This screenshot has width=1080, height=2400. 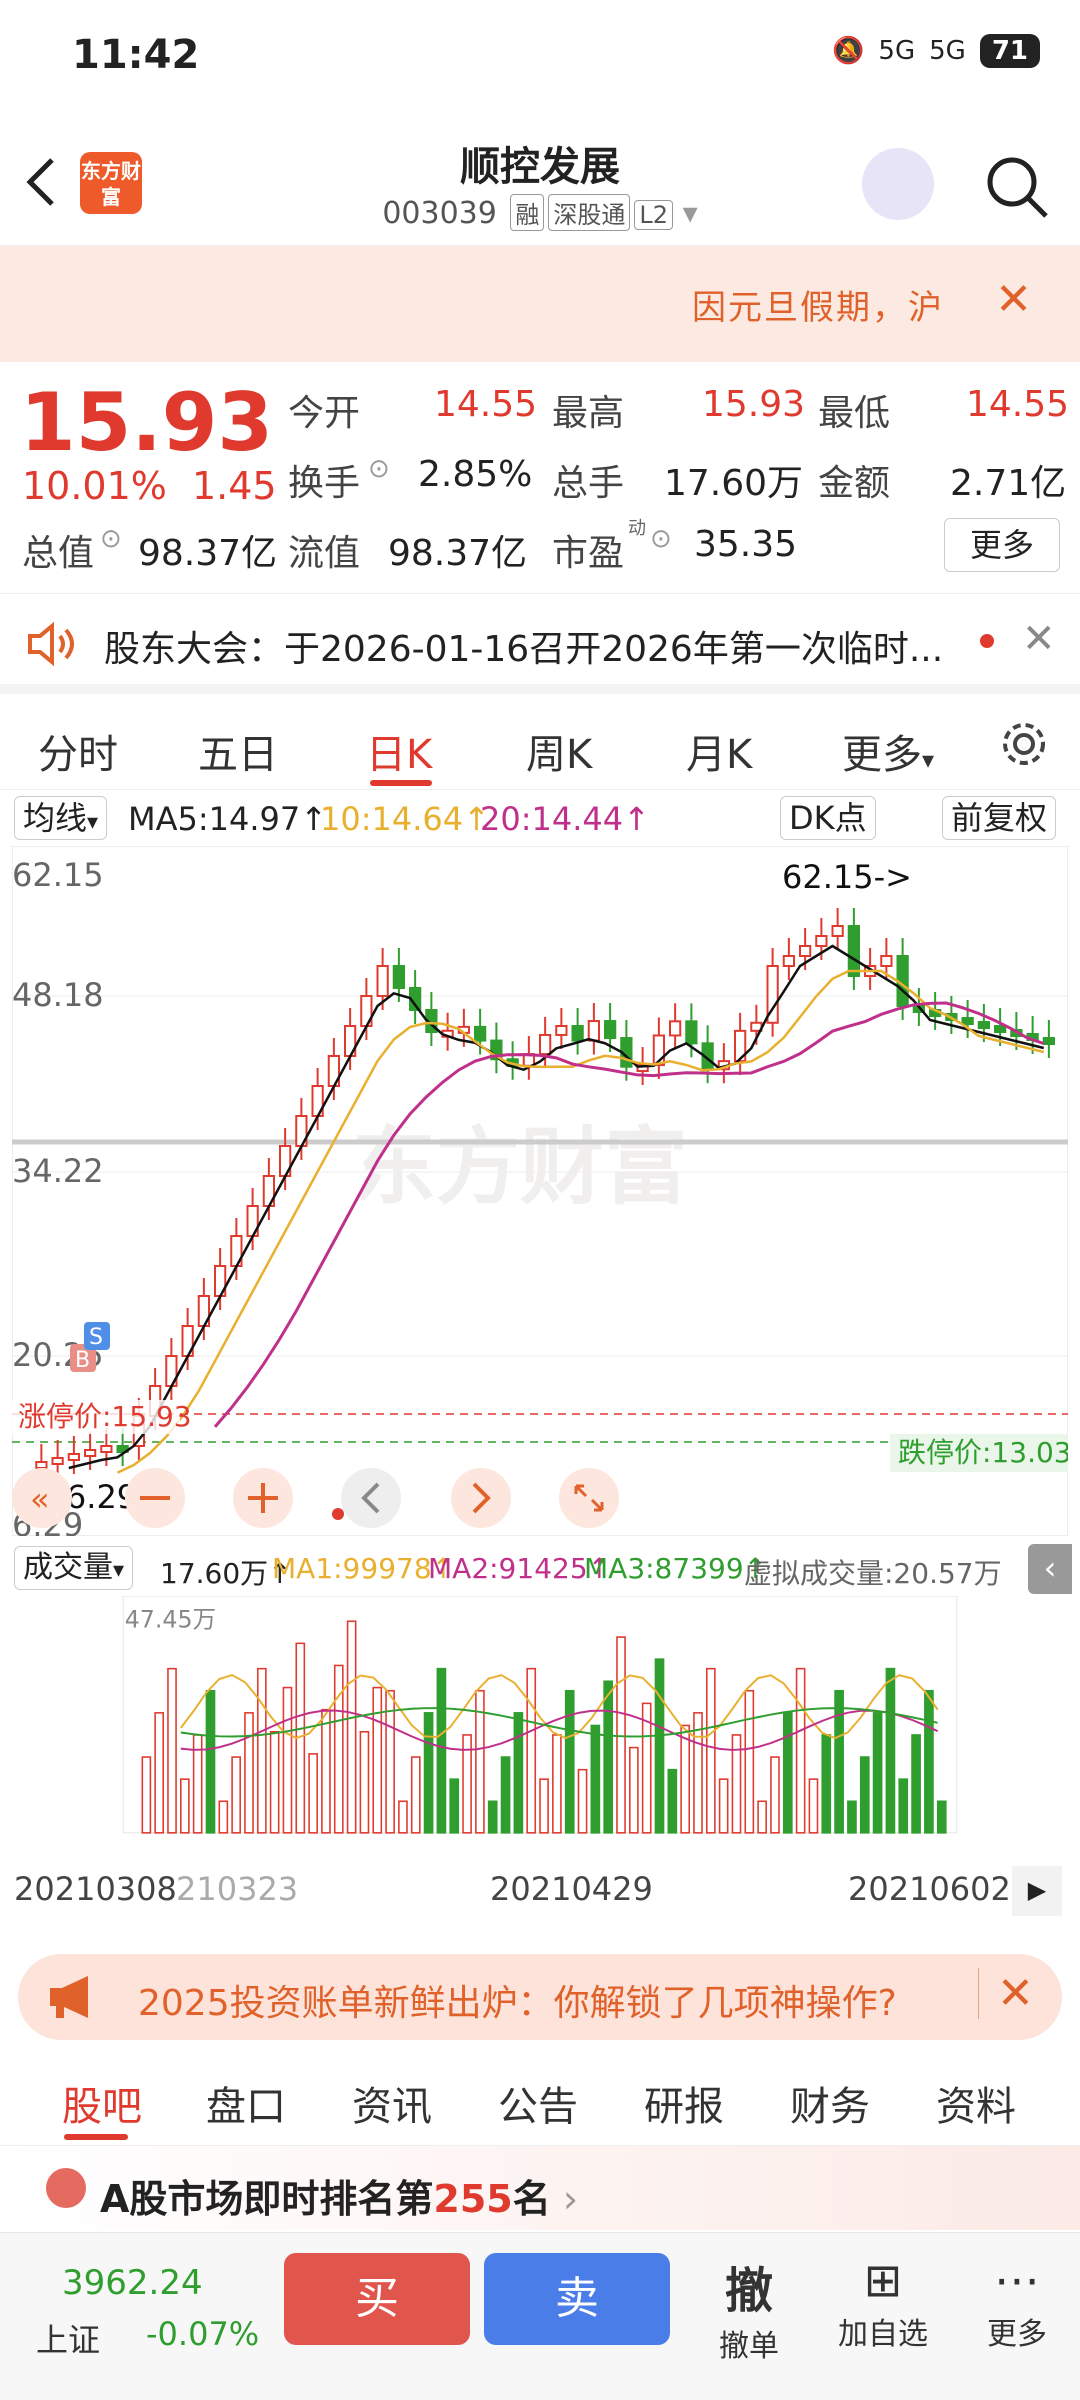 What do you see at coordinates (439, 213) in the screenshot?
I see `stock-code: 003039` at bounding box center [439, 213].